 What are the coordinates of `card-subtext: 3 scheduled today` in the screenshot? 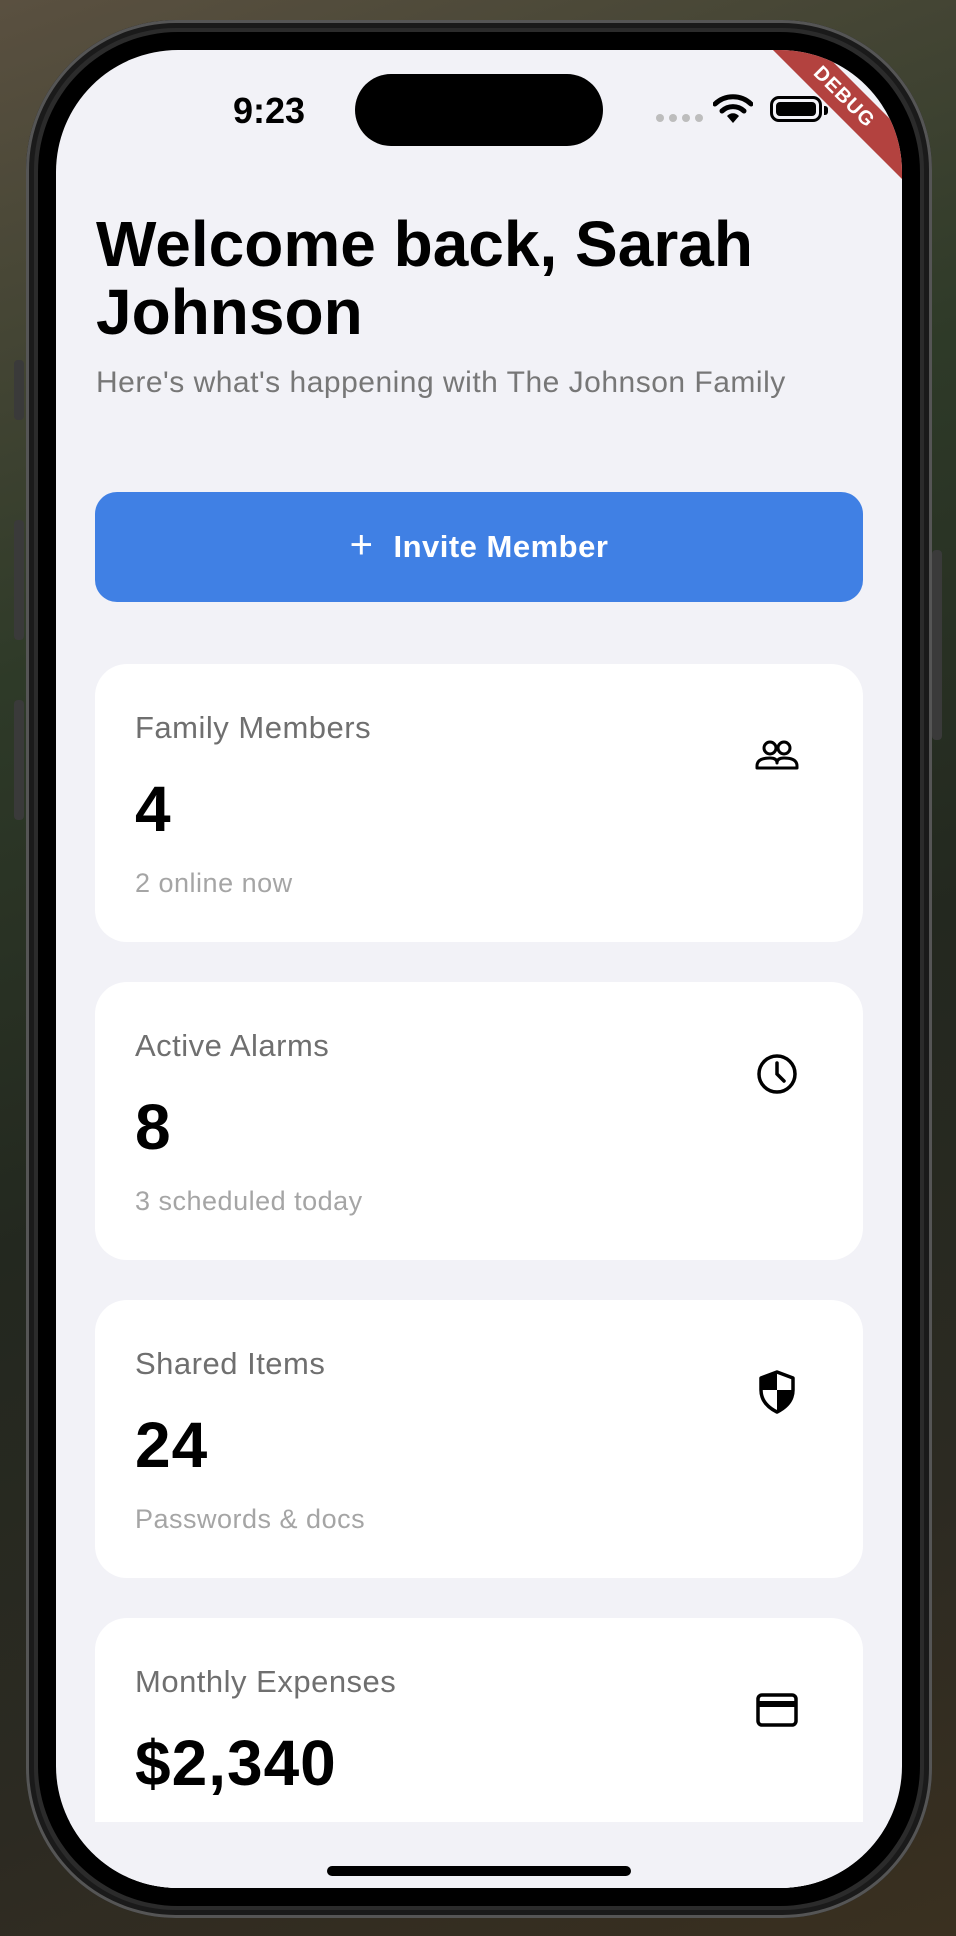 It's located at (249, 1201).